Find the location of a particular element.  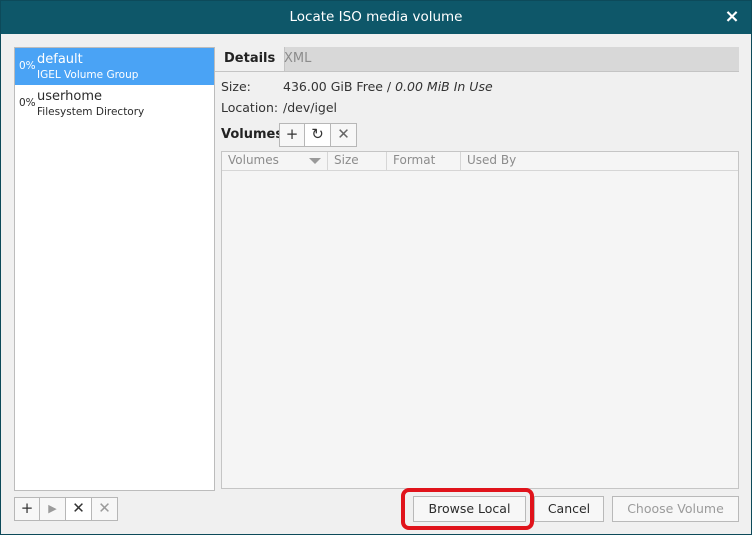

close-icon: × is located at coordinates (732, 17).